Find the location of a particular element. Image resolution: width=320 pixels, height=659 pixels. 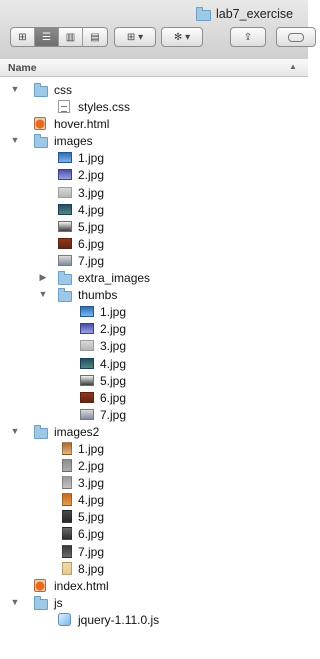

item-name: extra_images is located at coordinates (114, 278).